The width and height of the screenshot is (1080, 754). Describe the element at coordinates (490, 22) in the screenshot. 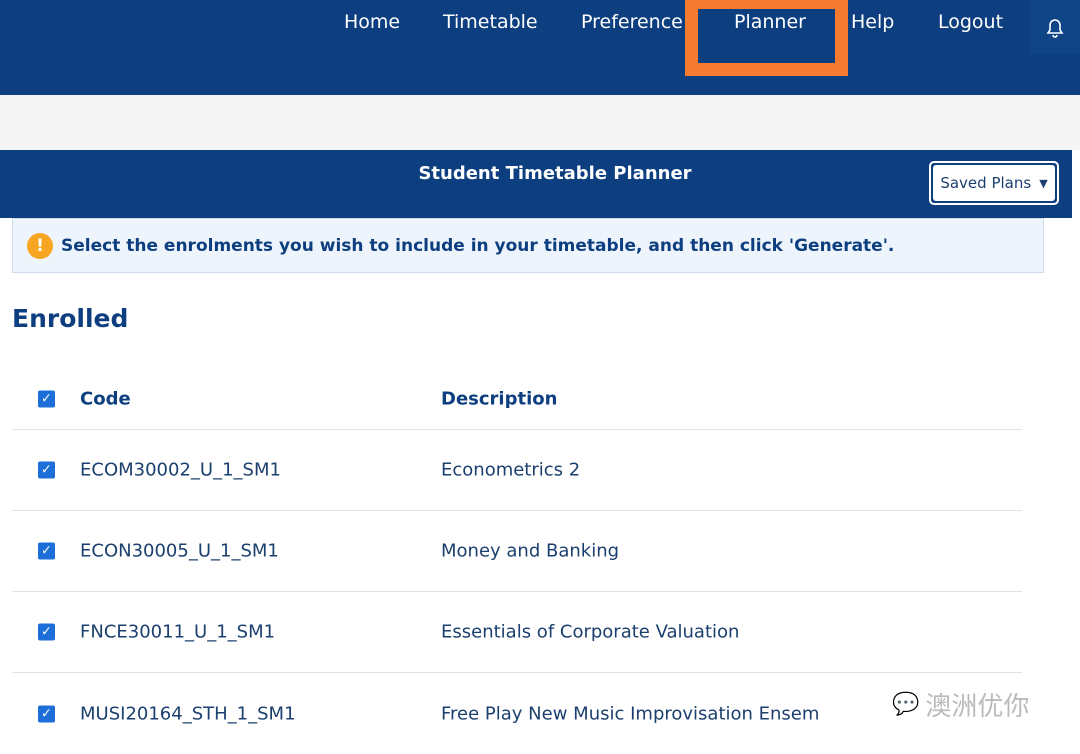

I see `nav-timetable: Timetable` at that location.